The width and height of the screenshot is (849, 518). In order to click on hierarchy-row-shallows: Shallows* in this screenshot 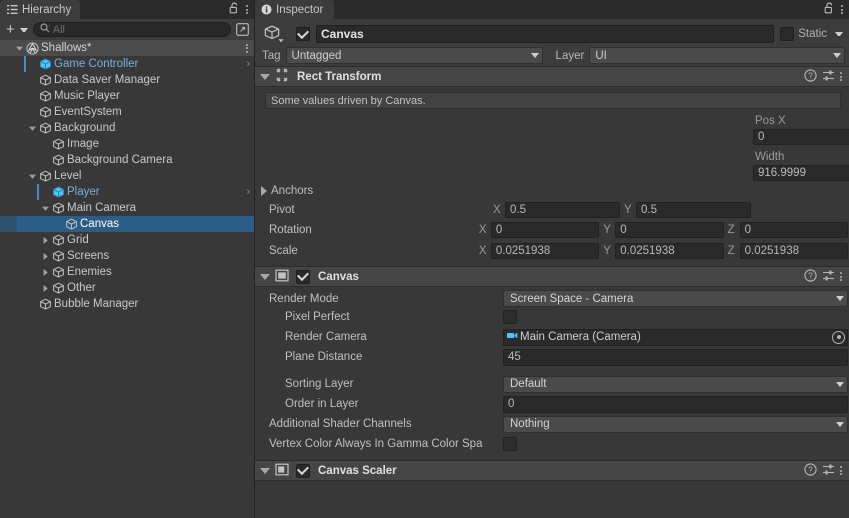, I will do `click(127, 48)`.